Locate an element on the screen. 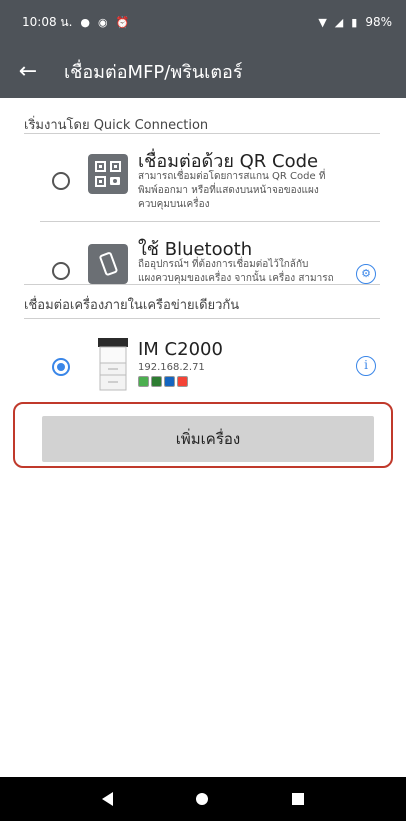 The height and width of the screenshot is (821, 406). arrow-left-icon: ← is located at coordinates (28, 71).